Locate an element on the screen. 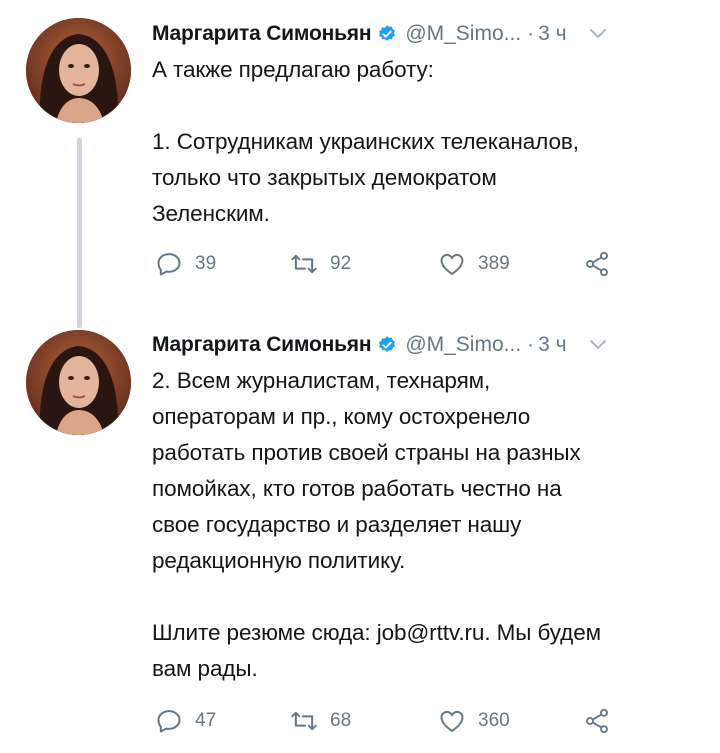  reply-count: 47 is located at coordinates (206, 720).